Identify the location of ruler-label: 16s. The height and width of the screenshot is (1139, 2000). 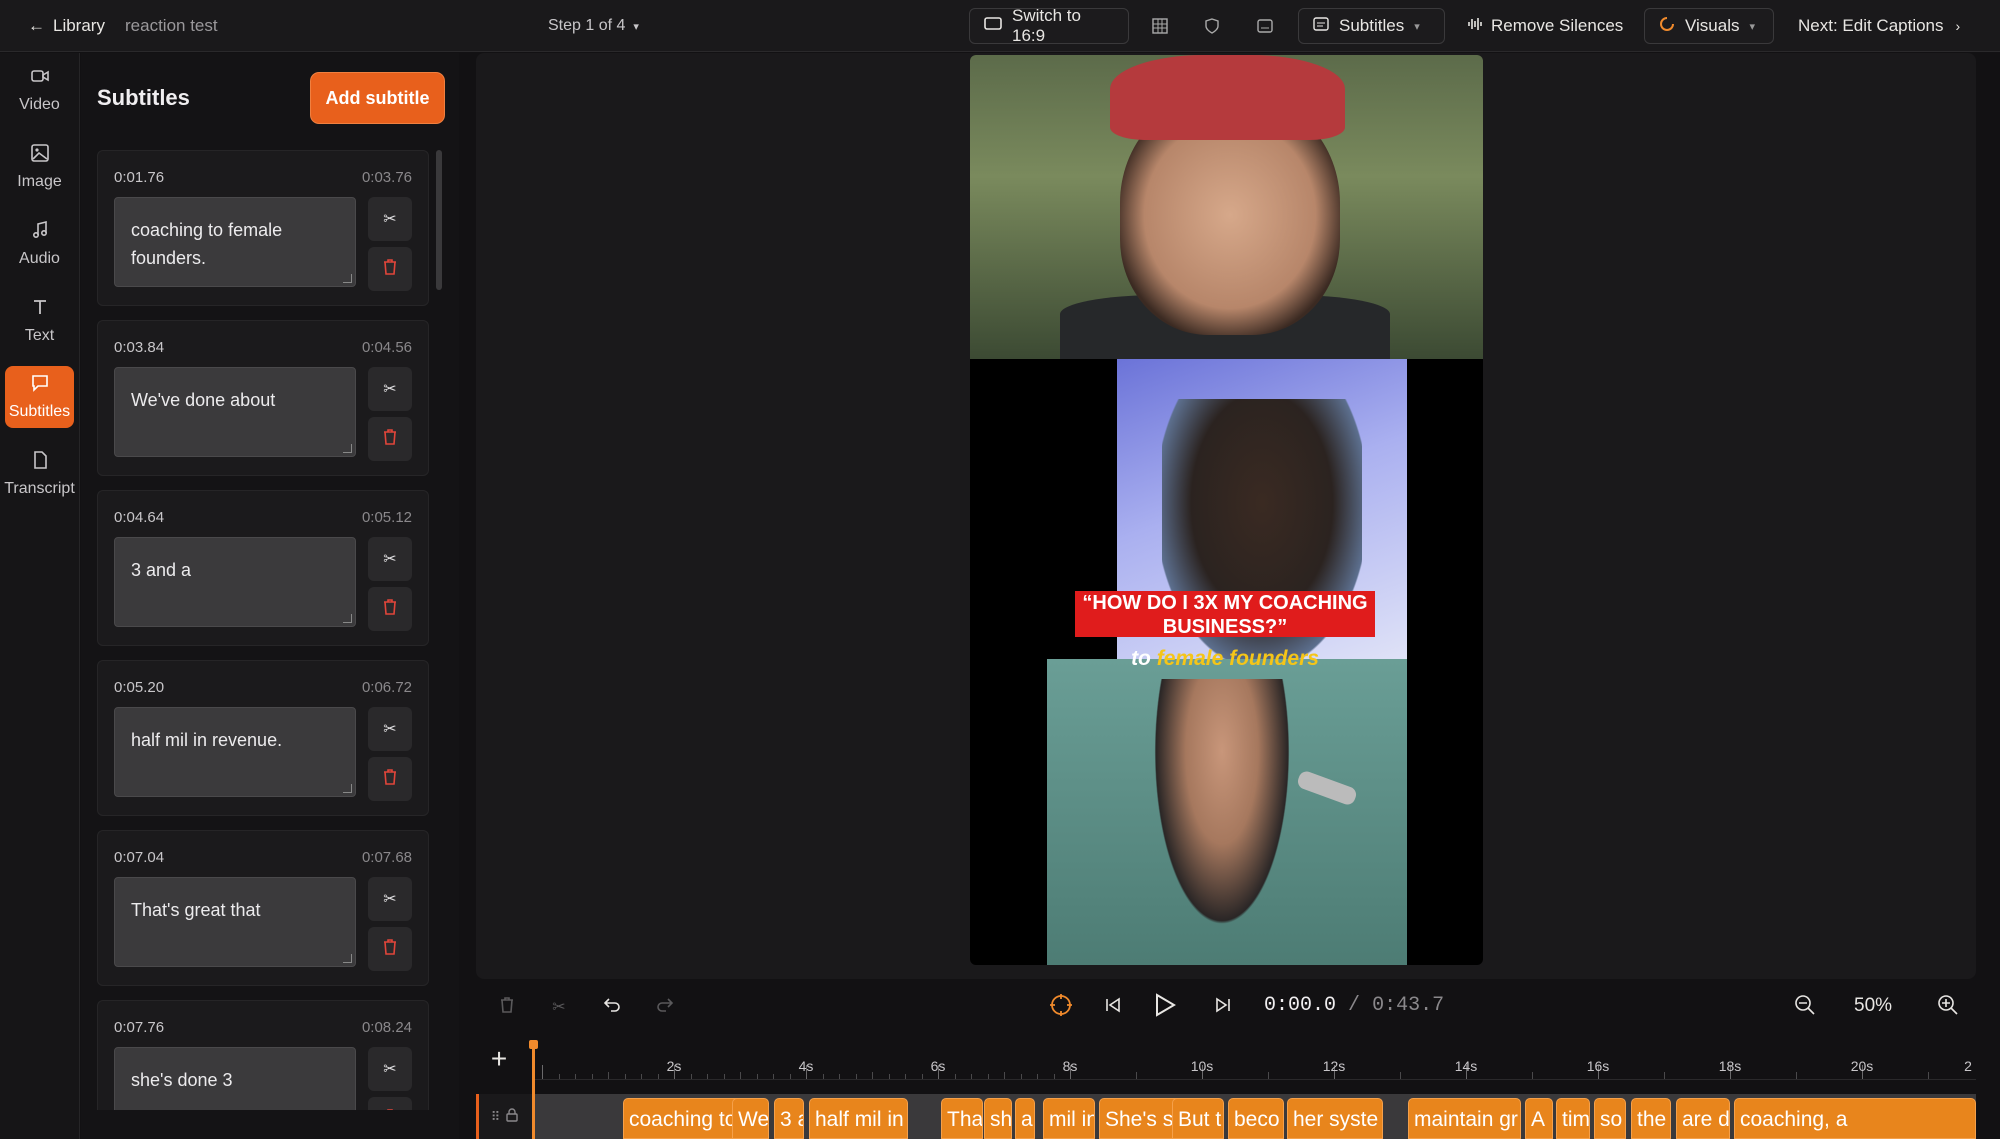
(1598, 1066).